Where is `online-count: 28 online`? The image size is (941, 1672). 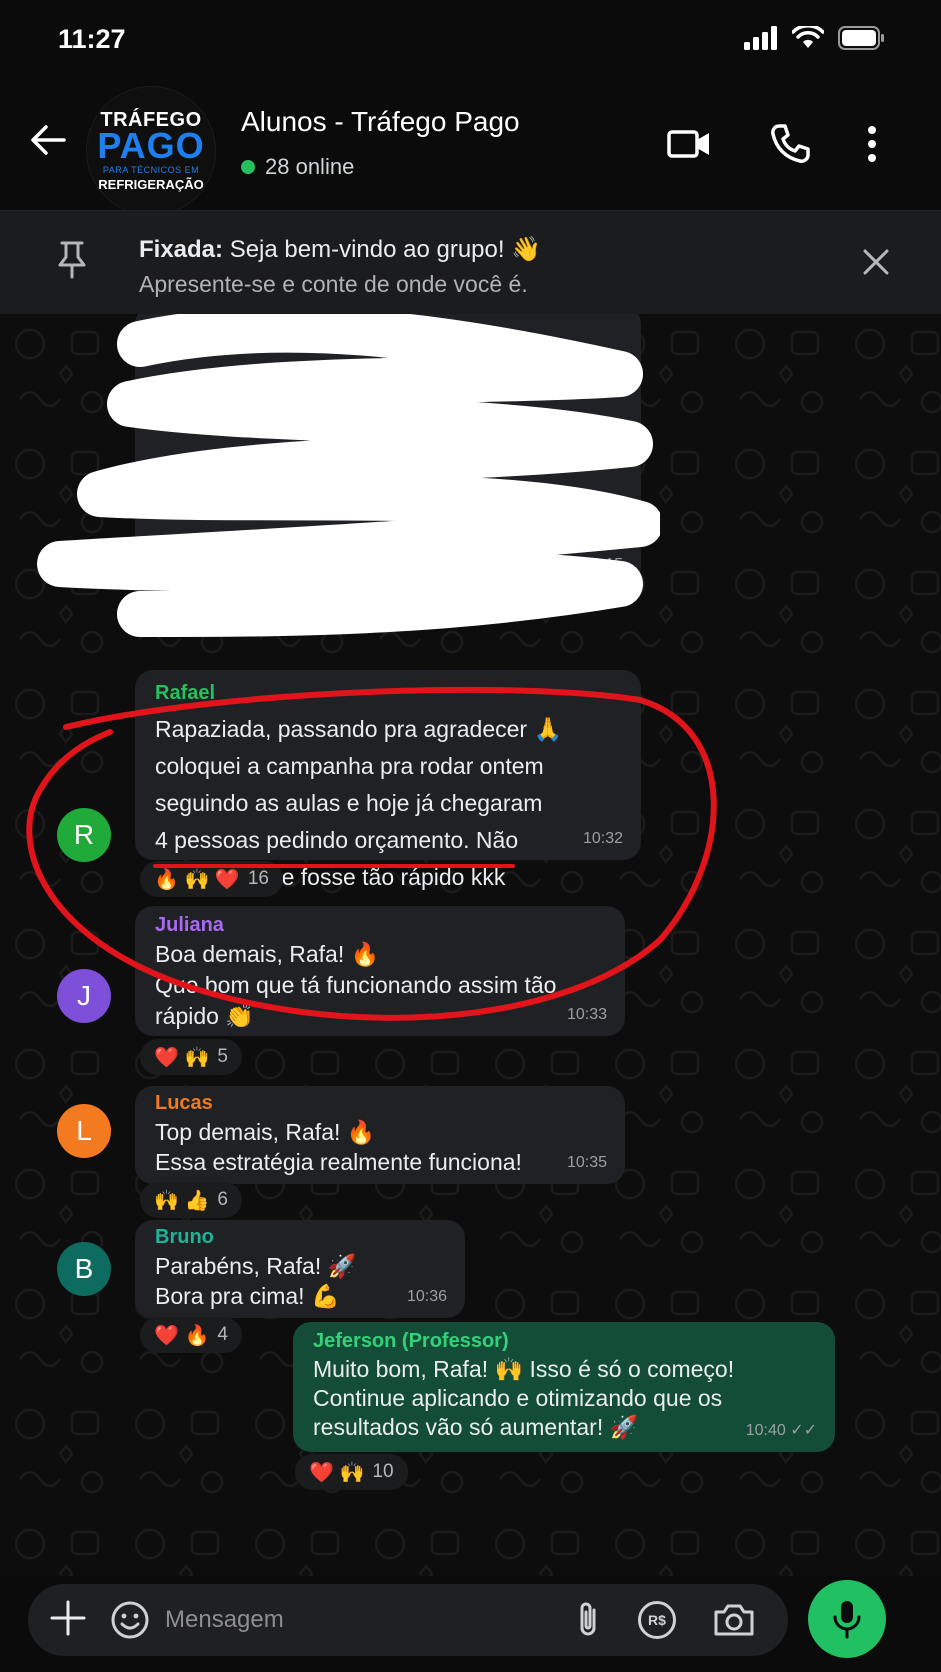
online-count: 28 online is located at coordinates (310, 166).